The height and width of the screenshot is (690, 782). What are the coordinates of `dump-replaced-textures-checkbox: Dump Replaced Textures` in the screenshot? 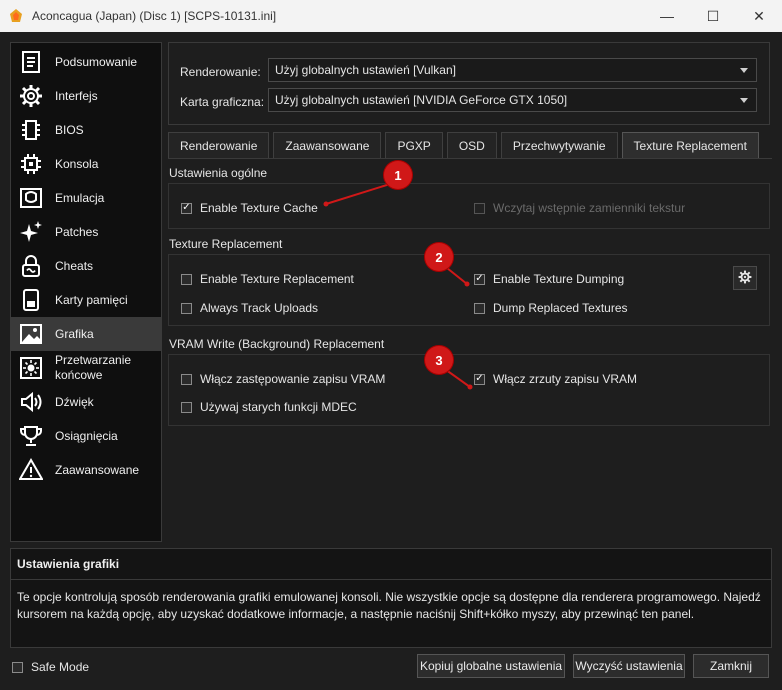 It's located at (551, 308).